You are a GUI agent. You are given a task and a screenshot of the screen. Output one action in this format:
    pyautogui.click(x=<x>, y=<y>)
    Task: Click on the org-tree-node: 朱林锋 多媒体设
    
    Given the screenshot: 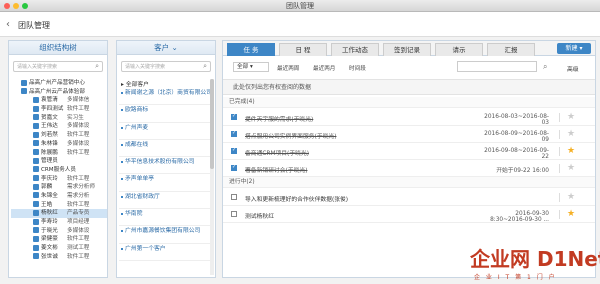 What is the action you would take?
    pyautogui.click(x=59, y=144)
    